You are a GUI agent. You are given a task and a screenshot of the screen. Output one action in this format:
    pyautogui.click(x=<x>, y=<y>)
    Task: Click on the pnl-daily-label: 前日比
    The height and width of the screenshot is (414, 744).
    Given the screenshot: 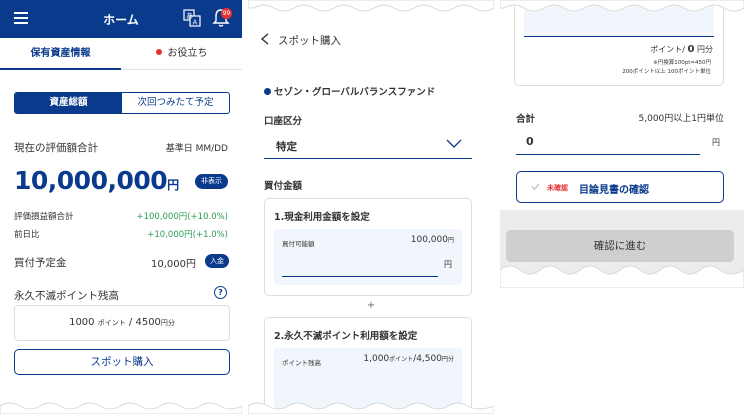 What is the action you would take?
    pyautogui.click(x=27, y=235)
    